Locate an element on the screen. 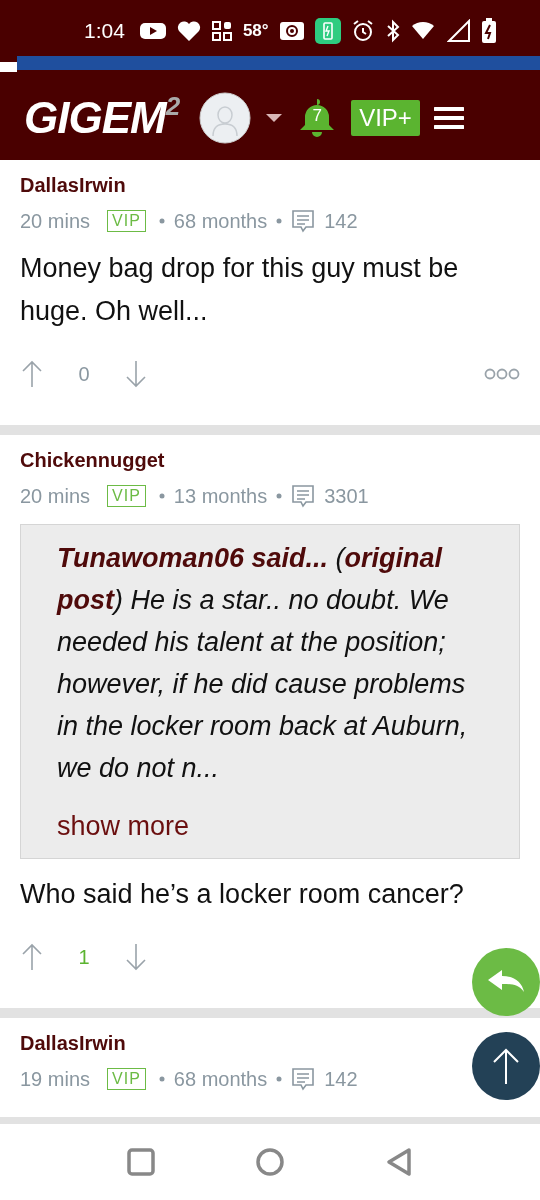 This screenshot has width=540, height=1200. battery-icon is located at coordinates (488, 31).